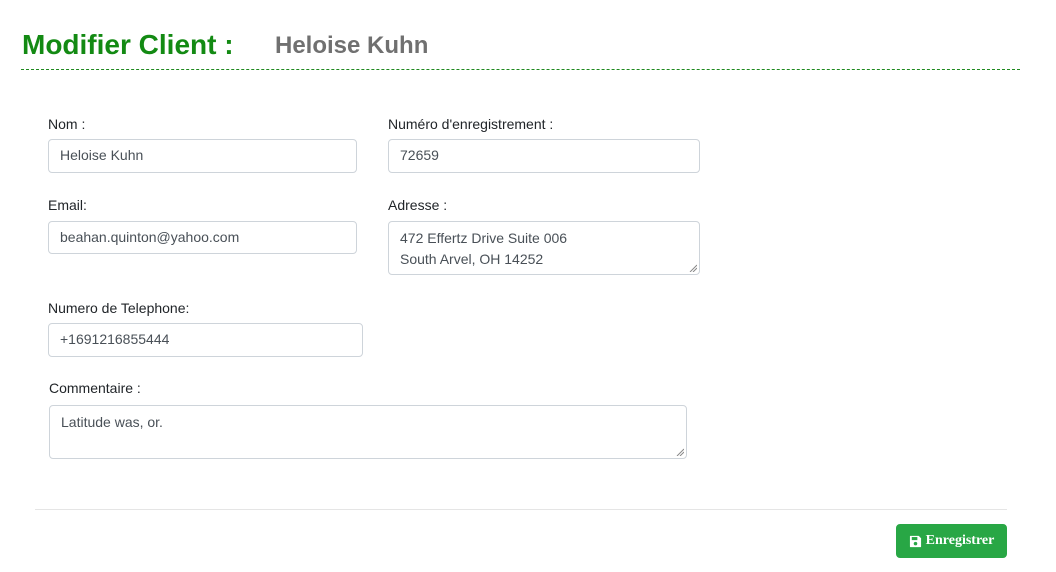  I want to click on telephone-label: Numero de Telephone:, so click(119, 308).